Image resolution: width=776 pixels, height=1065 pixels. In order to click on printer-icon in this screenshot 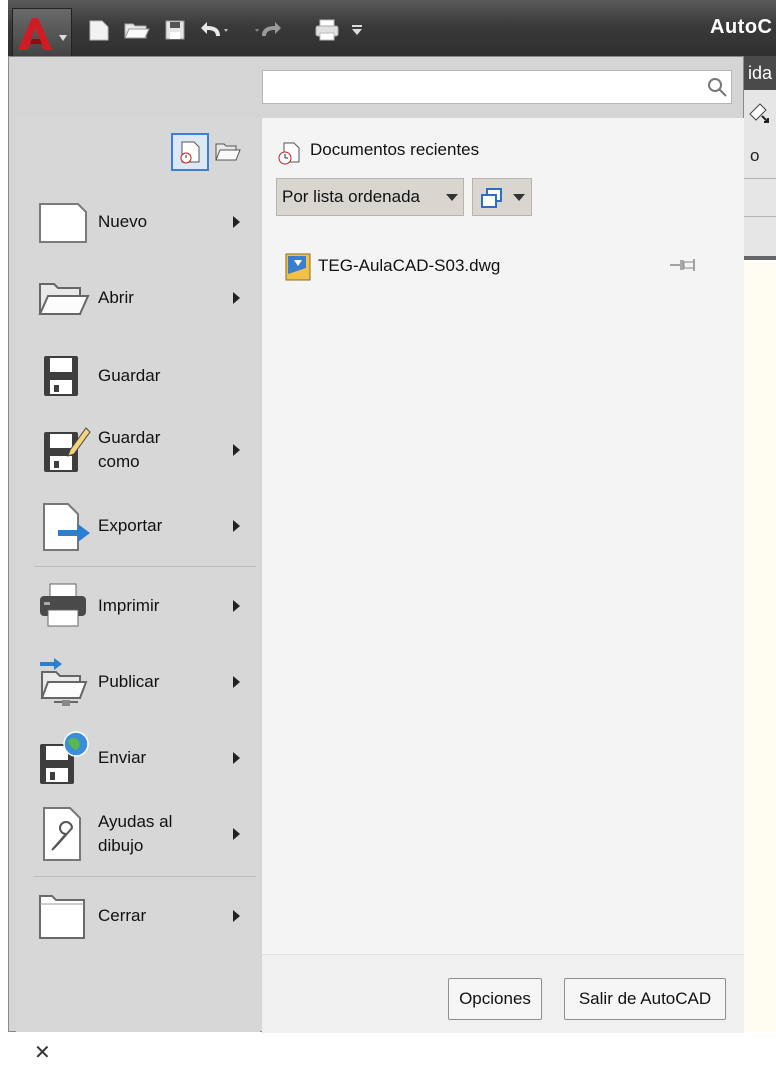, I will do `click(63, 605)`.